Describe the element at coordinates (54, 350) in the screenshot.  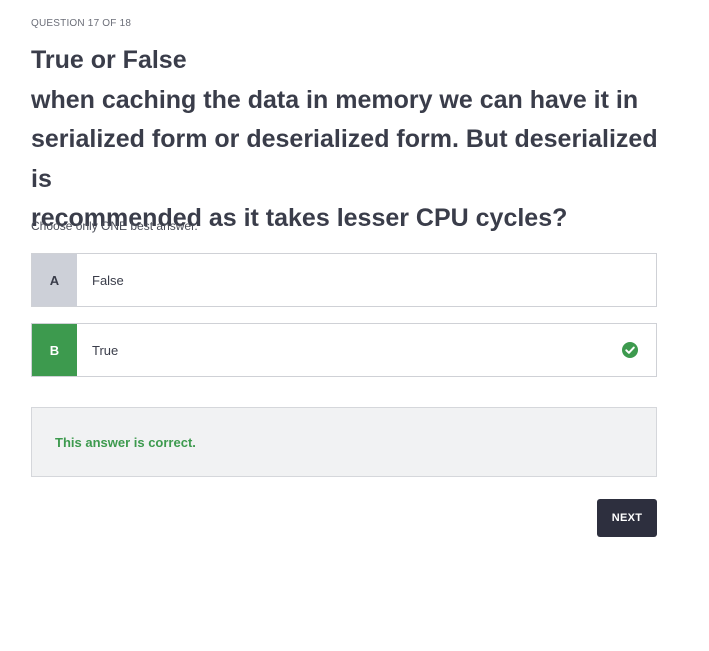
I see `option-letter: B` at that location.